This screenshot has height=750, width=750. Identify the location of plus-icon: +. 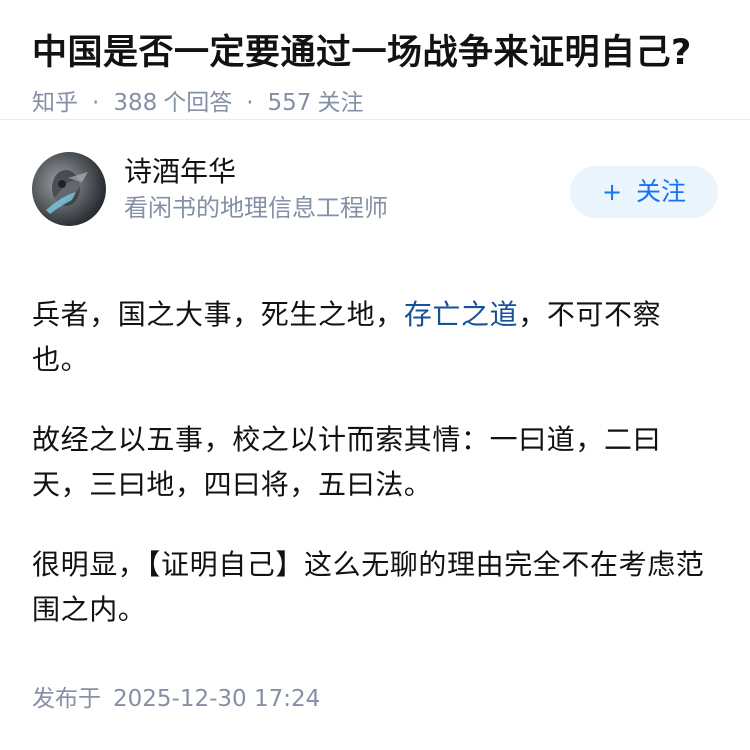
(612, 192).